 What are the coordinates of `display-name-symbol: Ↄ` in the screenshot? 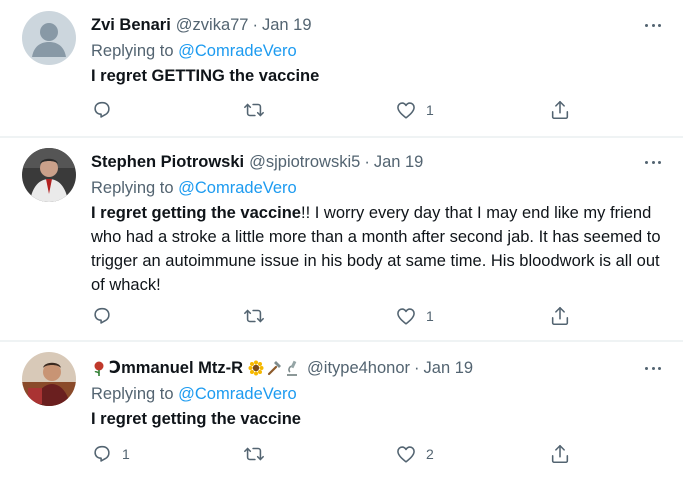 It's located at (115, 368).